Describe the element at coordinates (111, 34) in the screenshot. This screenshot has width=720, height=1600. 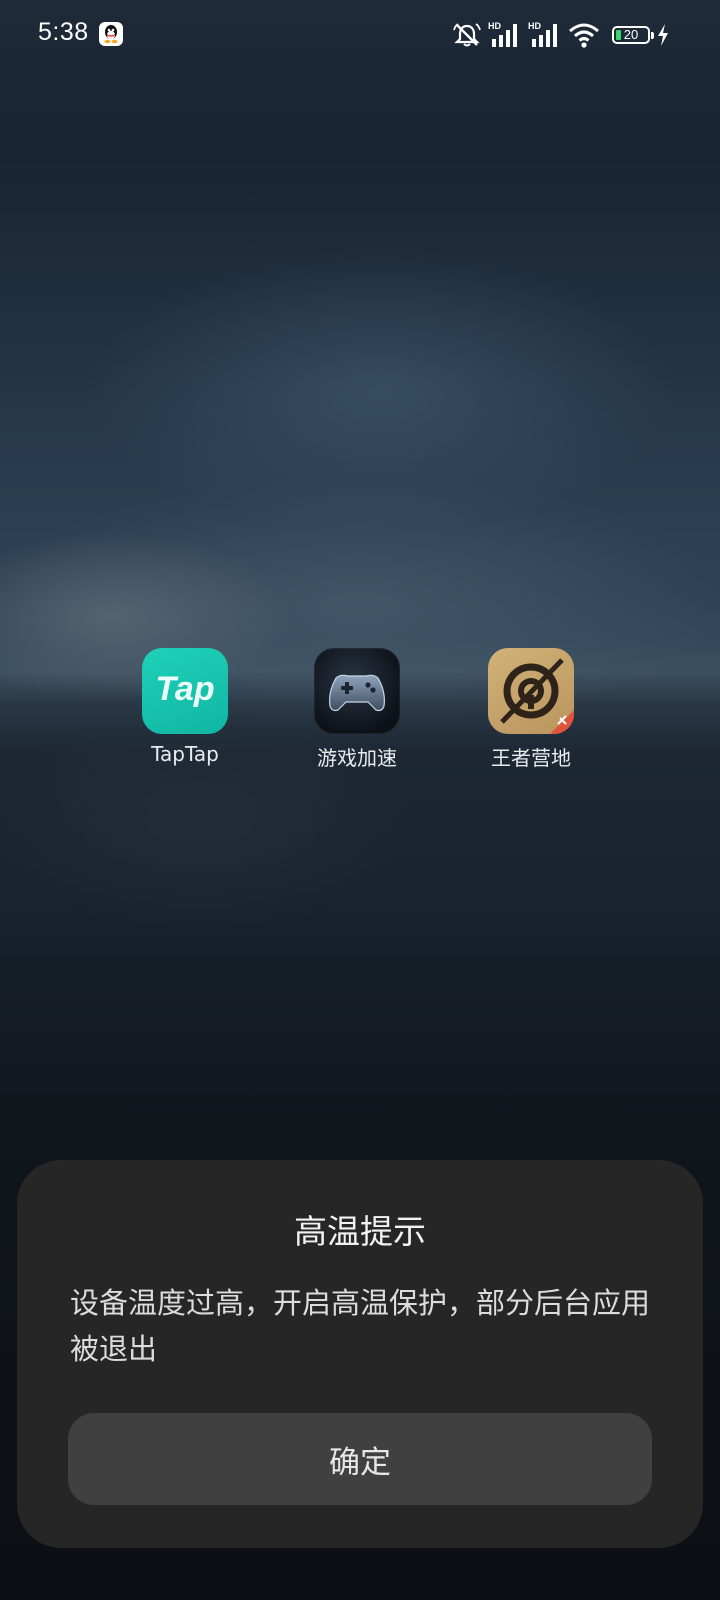
I see `qq-icon` at that location.